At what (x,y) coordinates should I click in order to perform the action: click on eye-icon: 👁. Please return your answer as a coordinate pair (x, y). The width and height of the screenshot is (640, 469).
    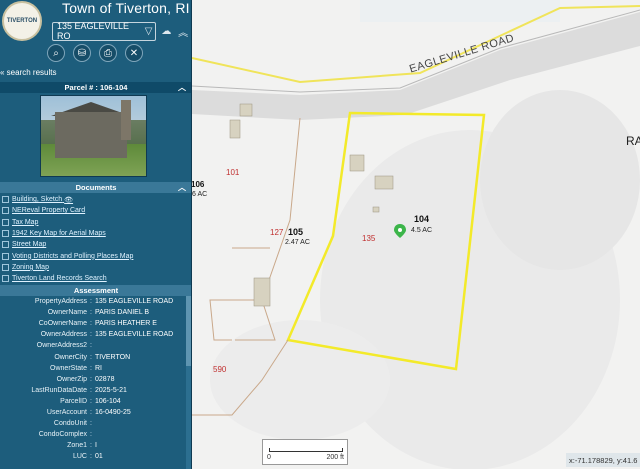
    Looking at the image, I should click on (68, 200).